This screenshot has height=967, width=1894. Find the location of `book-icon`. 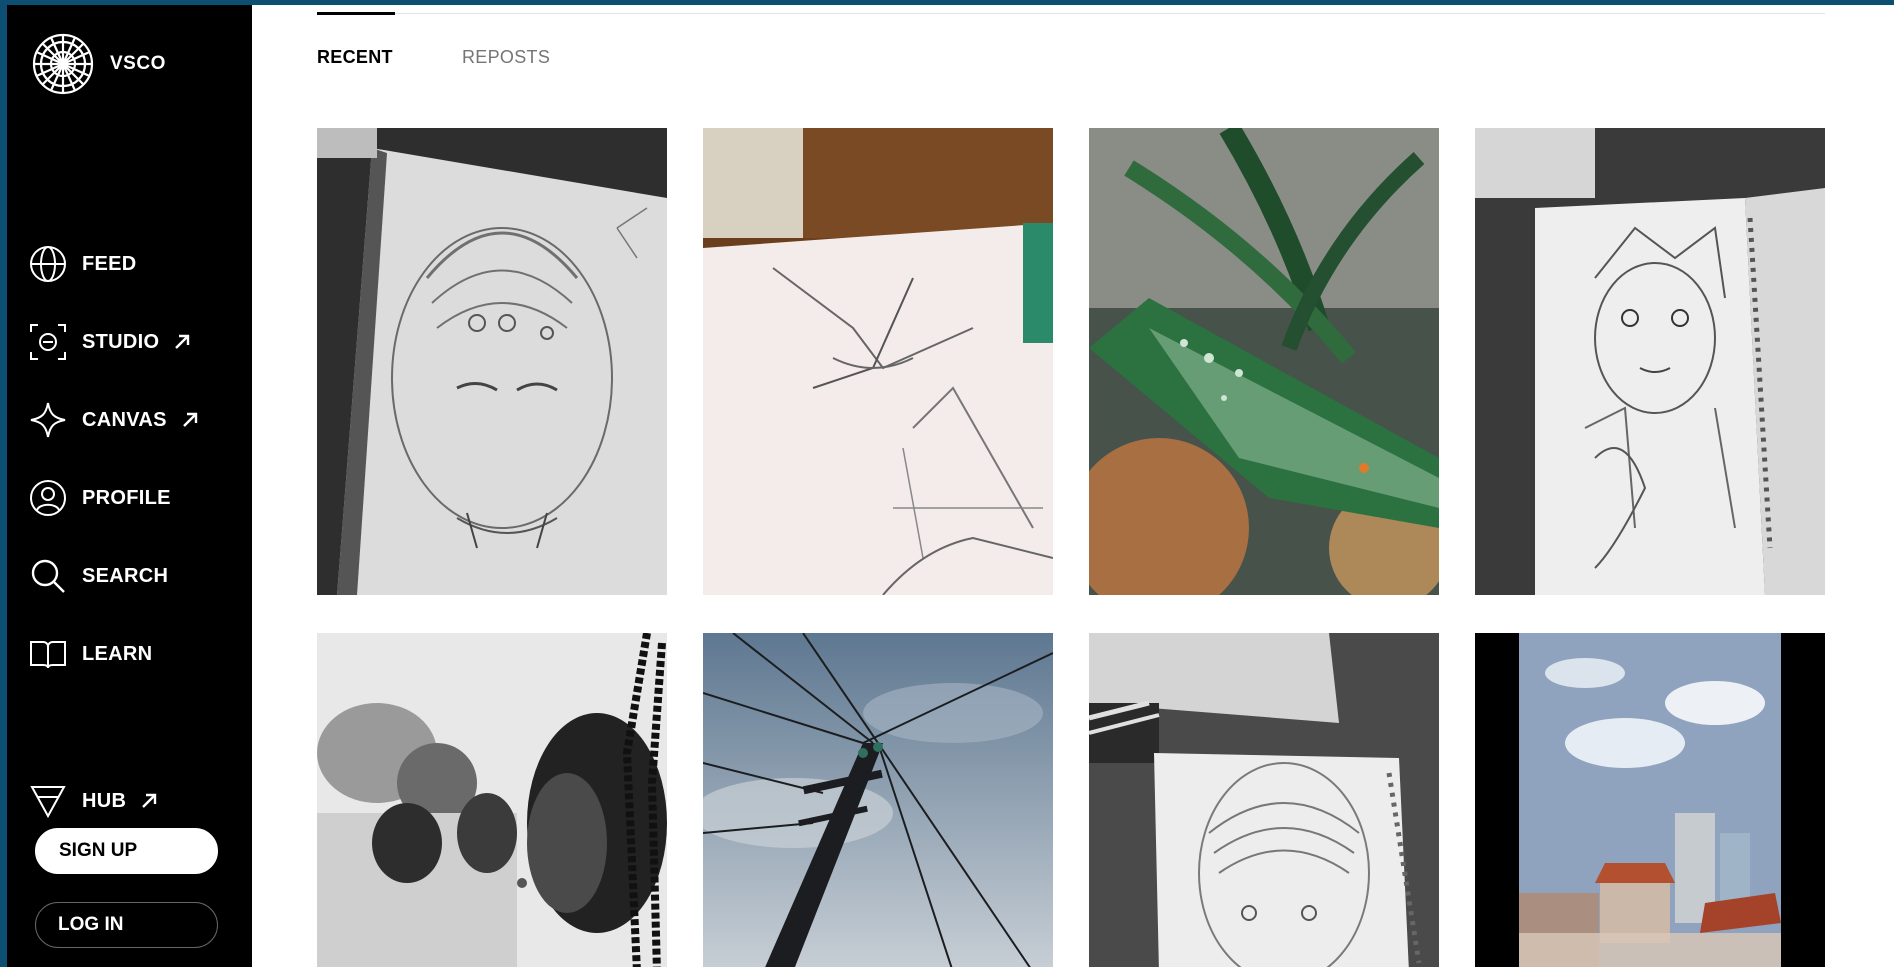

book-icon is located at coordinates (48, 654).